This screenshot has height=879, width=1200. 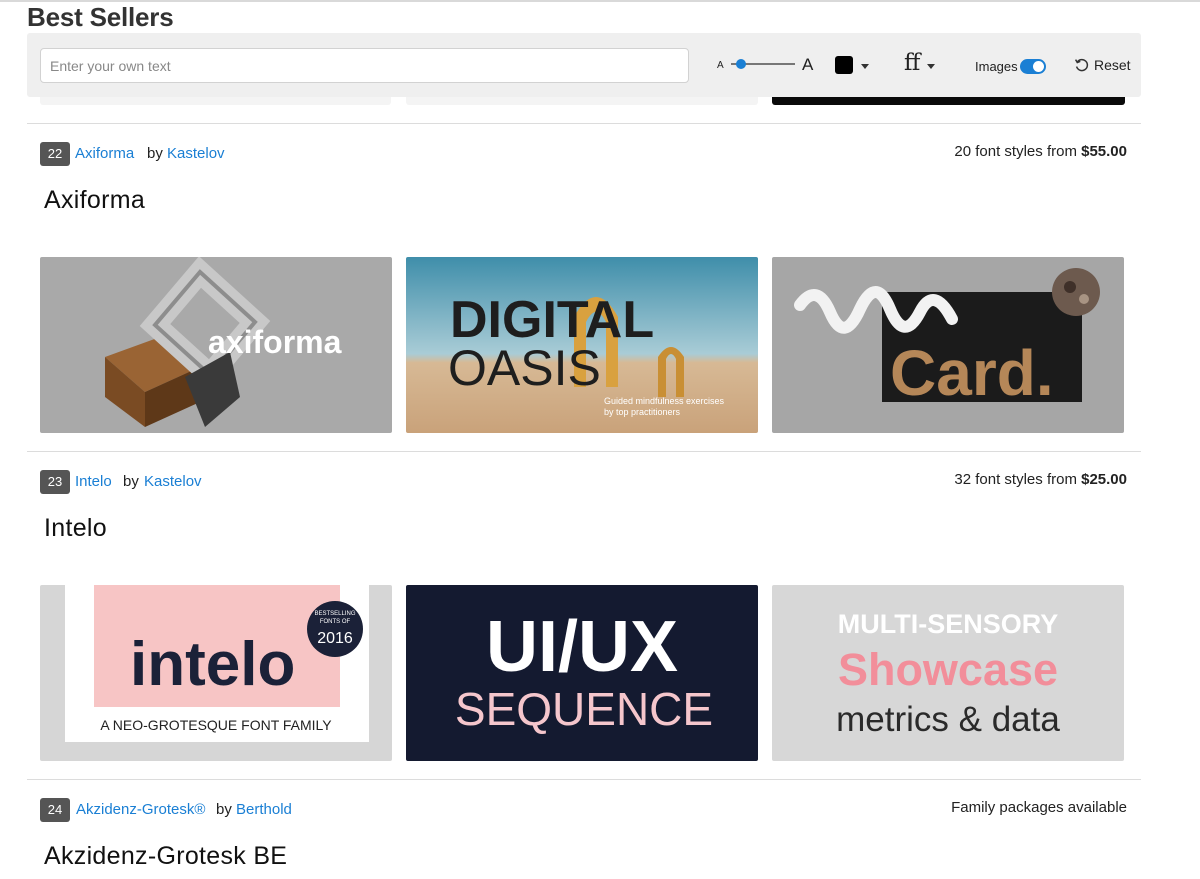 I want to click on font-size-slider, so click(x=763, y=64).